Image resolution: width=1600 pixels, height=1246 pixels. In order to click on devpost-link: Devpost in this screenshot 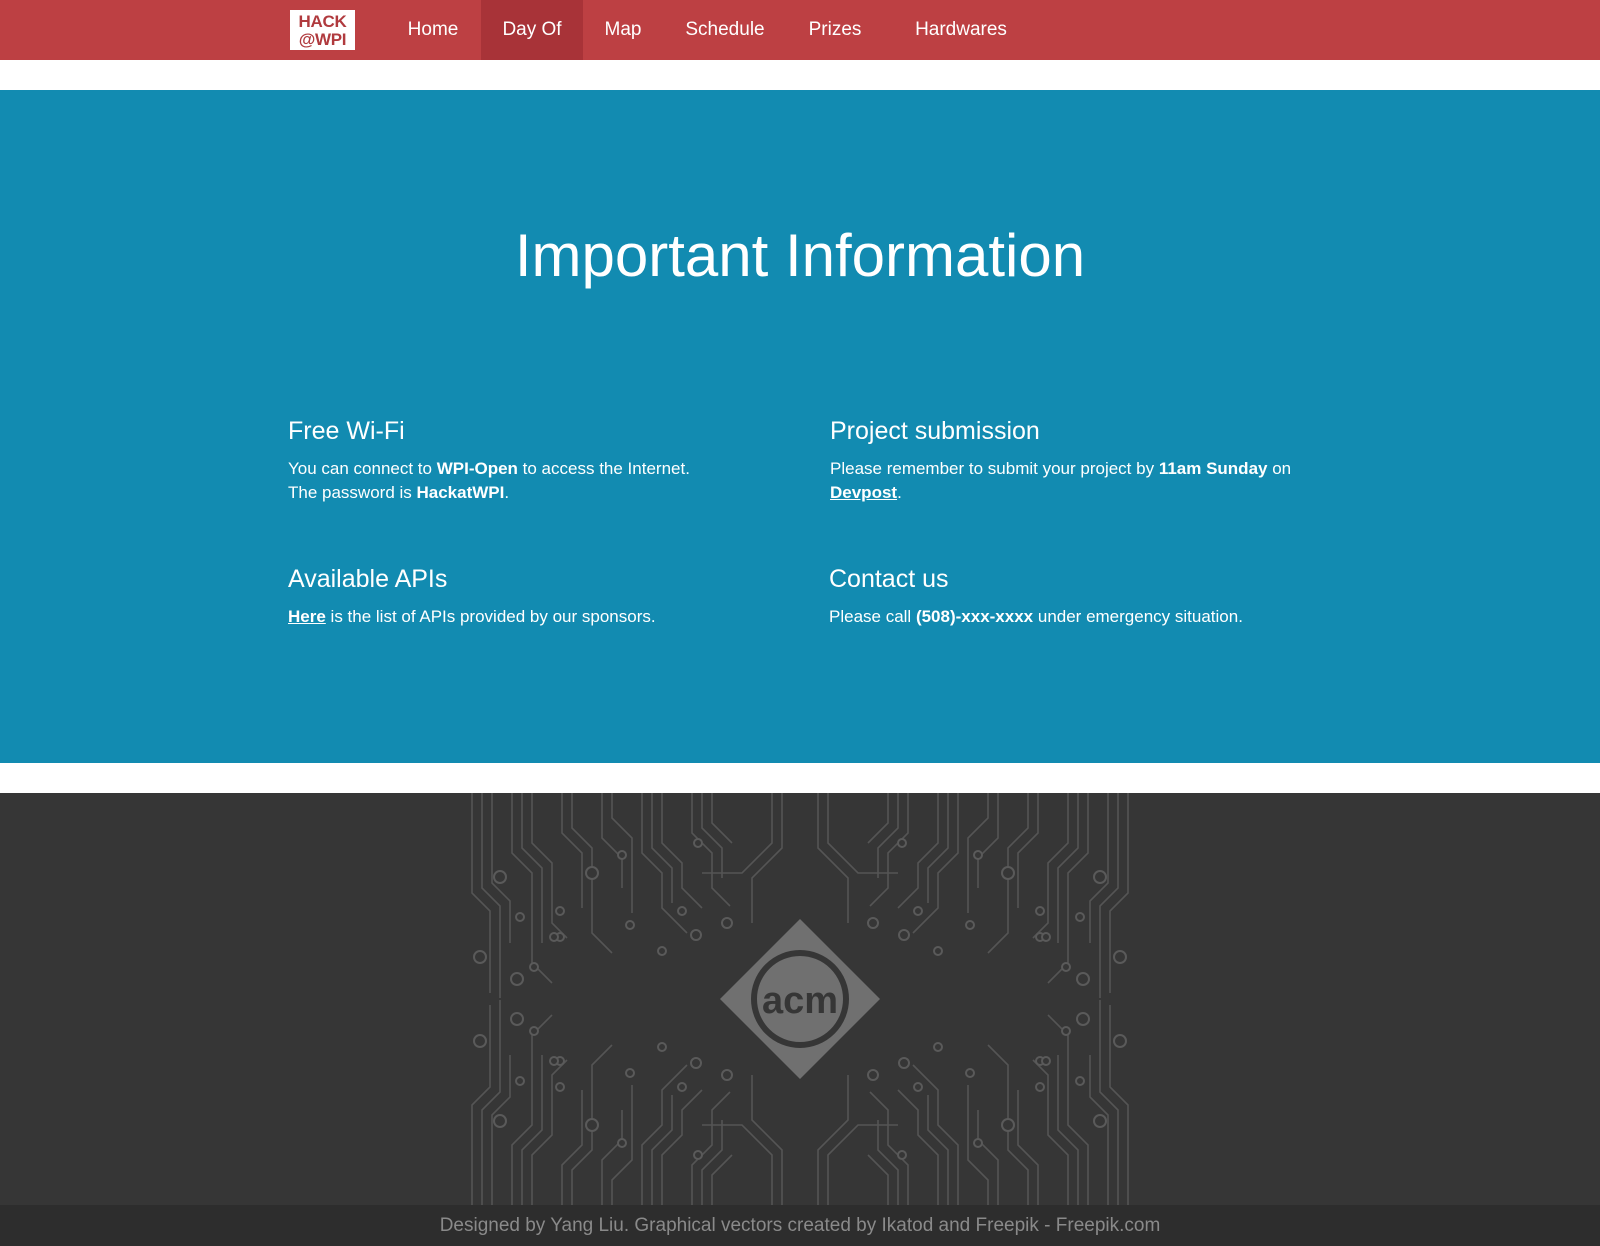, I will do `click(863, 492)`.